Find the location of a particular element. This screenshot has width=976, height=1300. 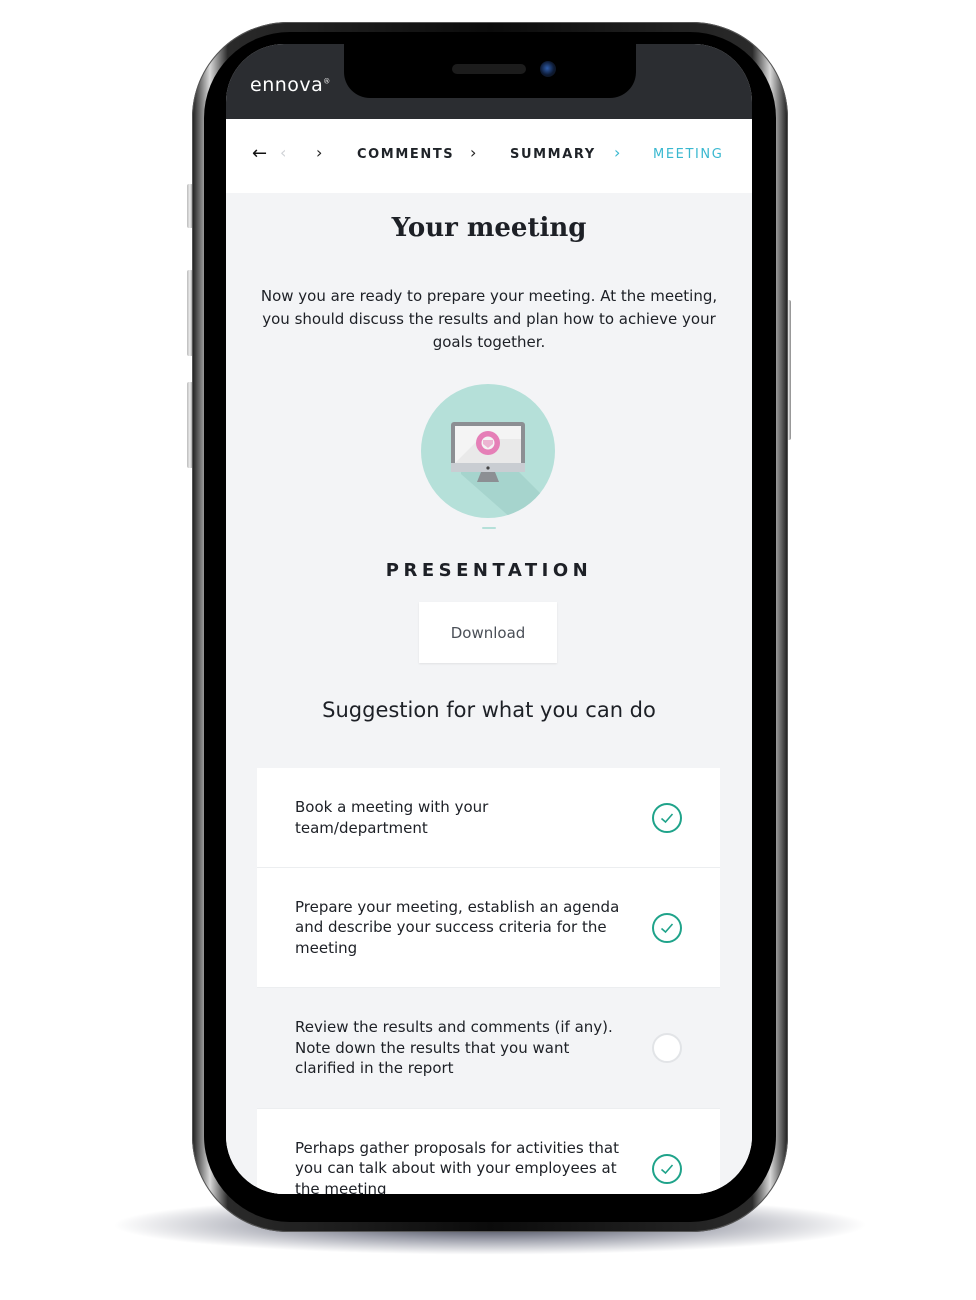

suggestion-item: Book a meeting with your team/department is located at coordinates (488, 818).